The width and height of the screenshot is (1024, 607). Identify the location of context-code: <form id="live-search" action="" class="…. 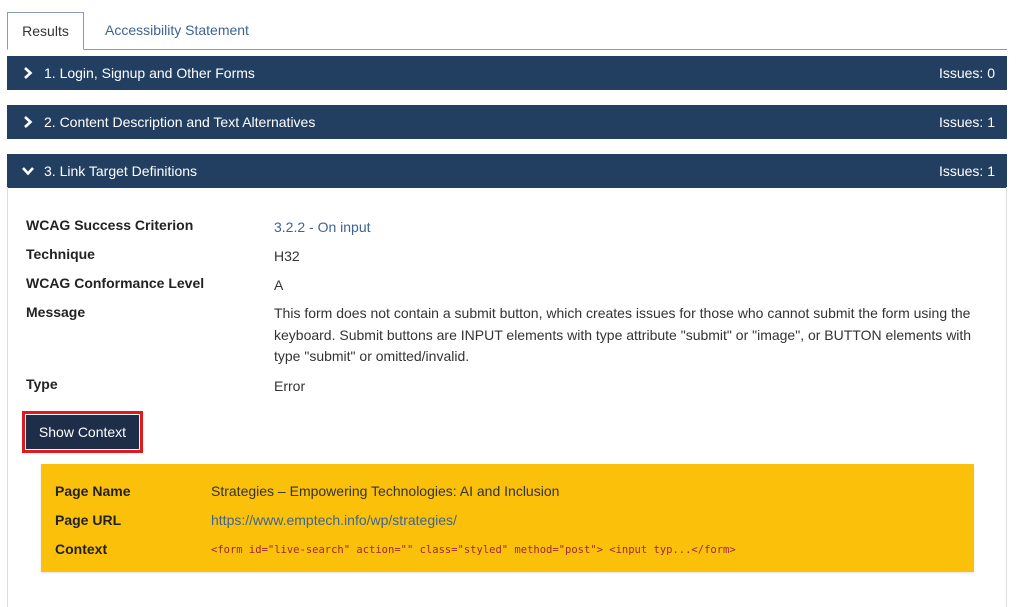
(473, 550).